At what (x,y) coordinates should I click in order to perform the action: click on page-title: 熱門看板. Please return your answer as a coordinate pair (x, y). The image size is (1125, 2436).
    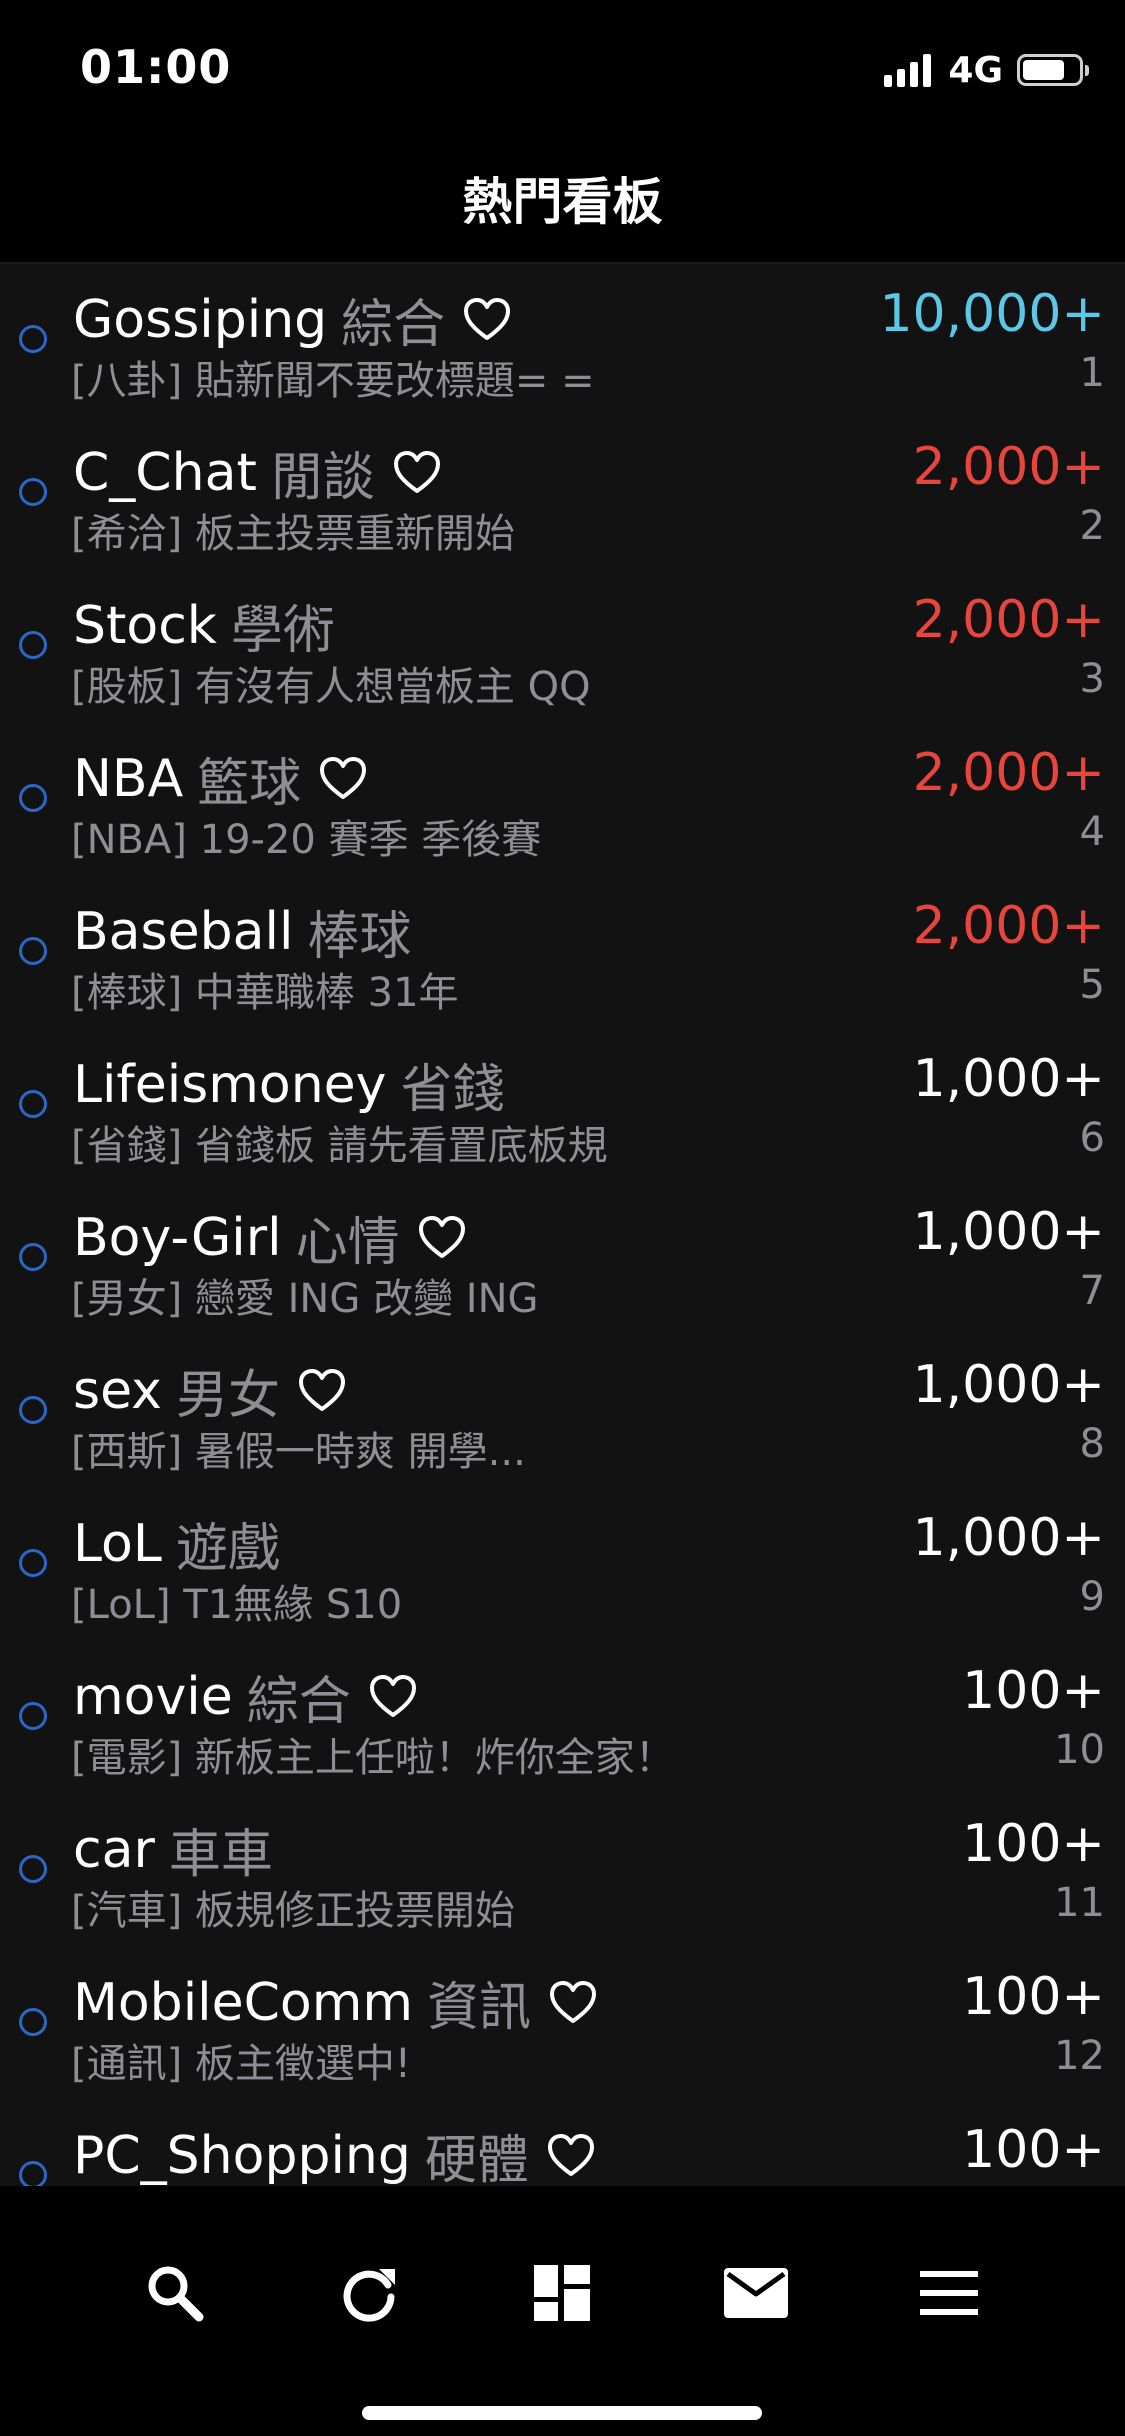
    Looking at the image, I should click on (562, 202).